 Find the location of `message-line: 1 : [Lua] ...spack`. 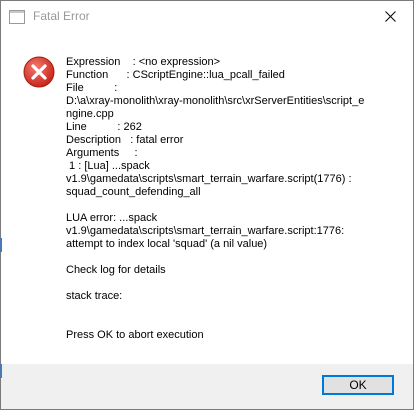

message-line: 1 : [Lua] ...spack is located at coordinates (108, 166).